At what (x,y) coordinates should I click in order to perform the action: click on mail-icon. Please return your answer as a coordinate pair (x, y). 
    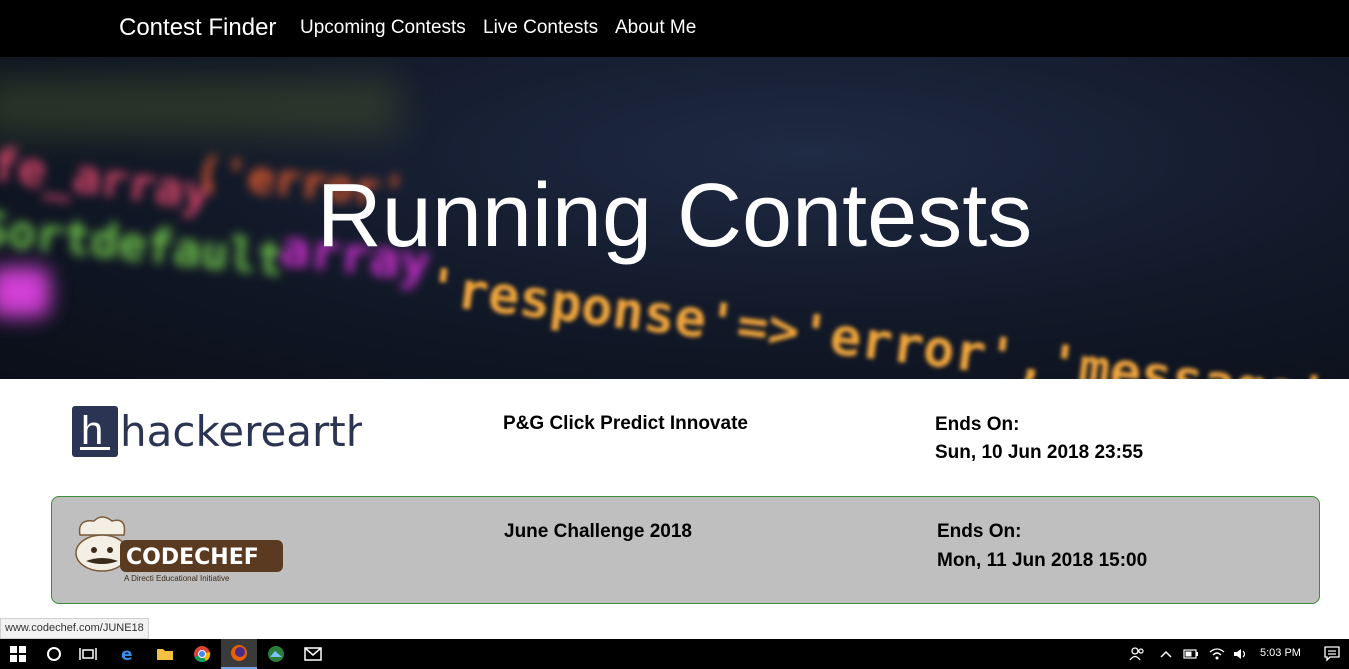
    Looking at the image, I should click on (313, 654).